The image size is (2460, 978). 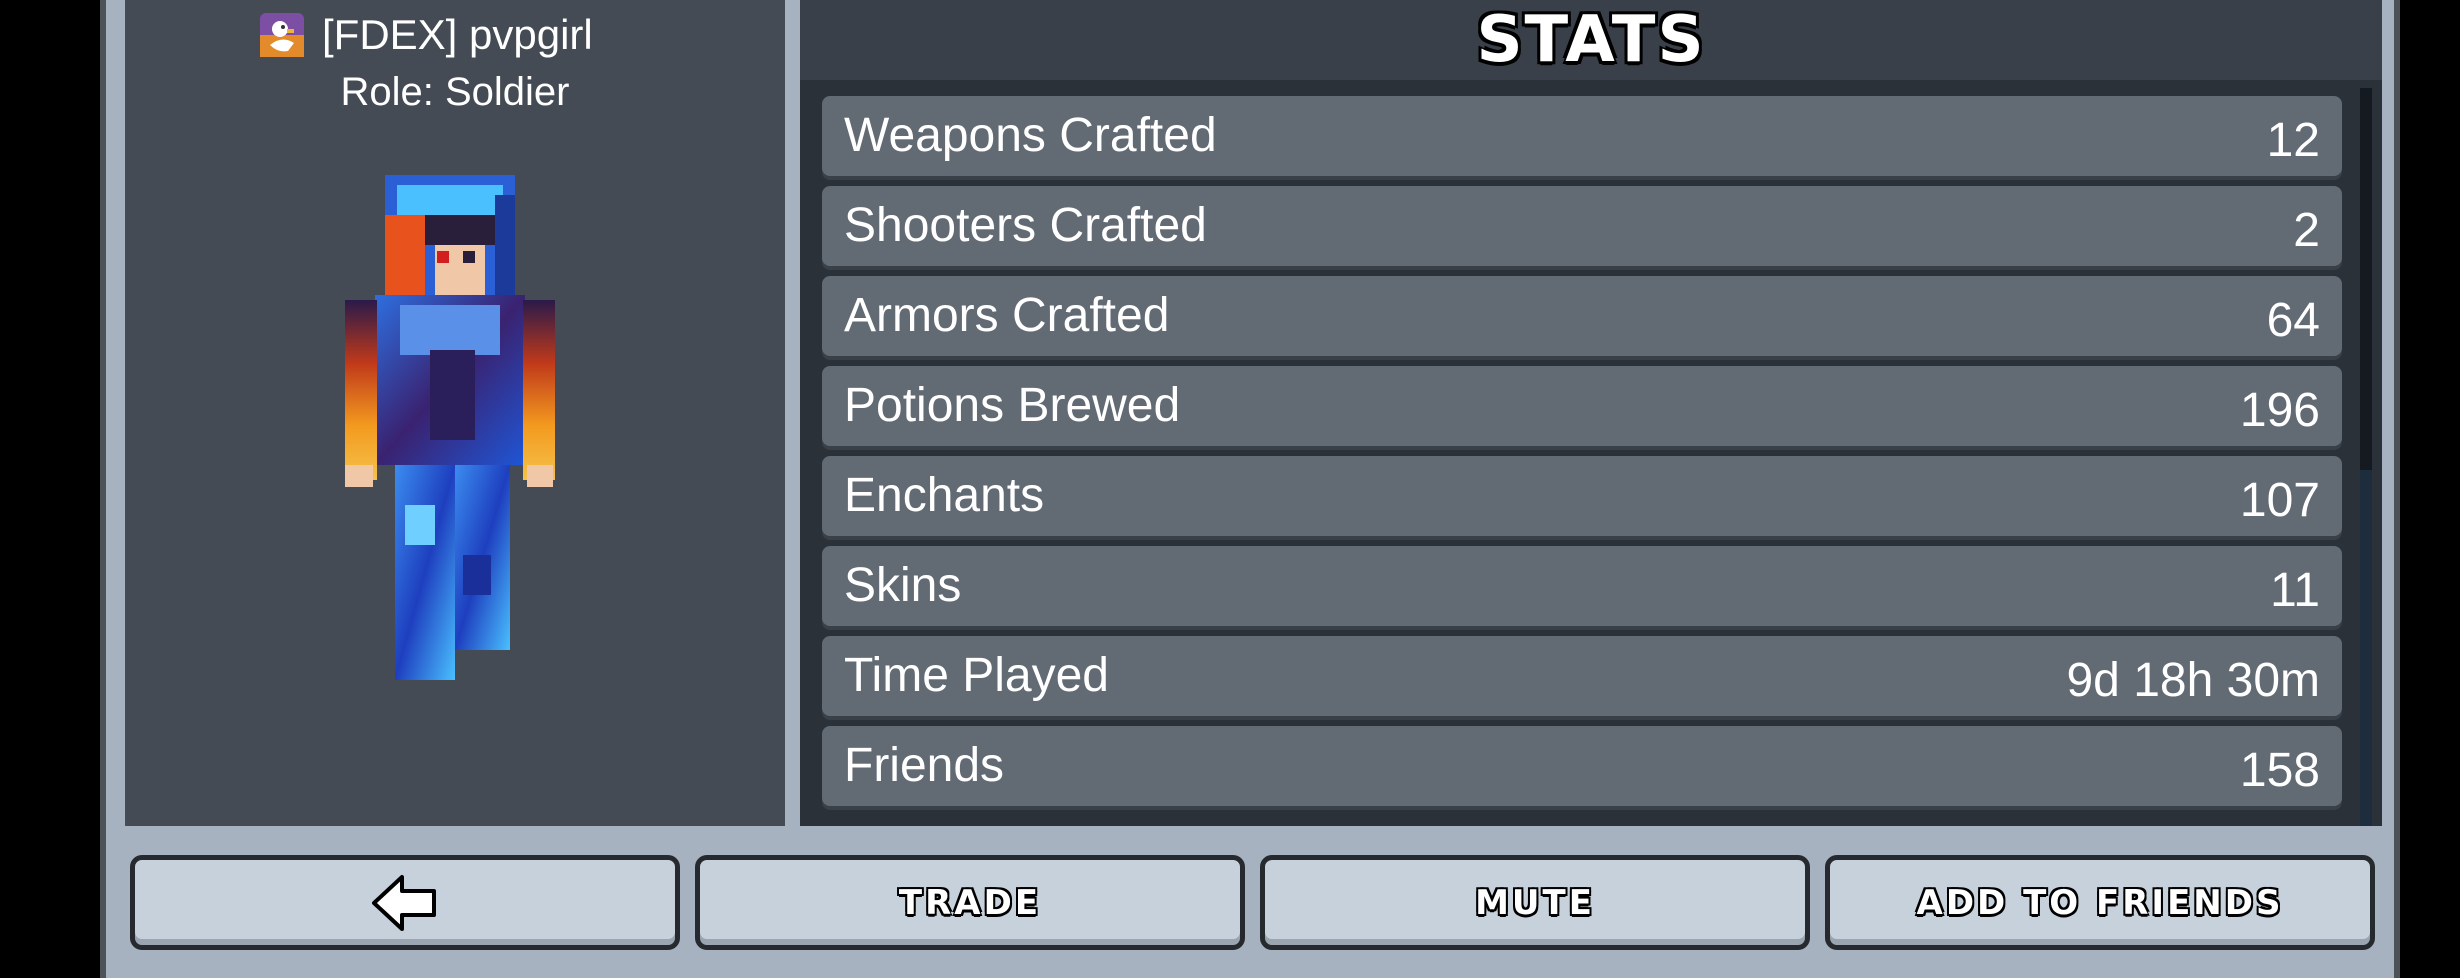 I want to click on stats-header: STATS, so click(x=1591, y=40).